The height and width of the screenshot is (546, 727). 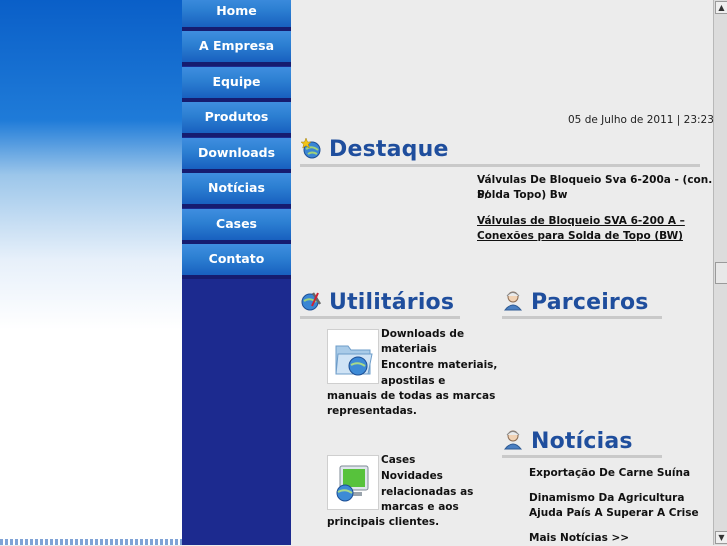 I want to click on nav-produtos: Produtos, so click(x=236, y=119).